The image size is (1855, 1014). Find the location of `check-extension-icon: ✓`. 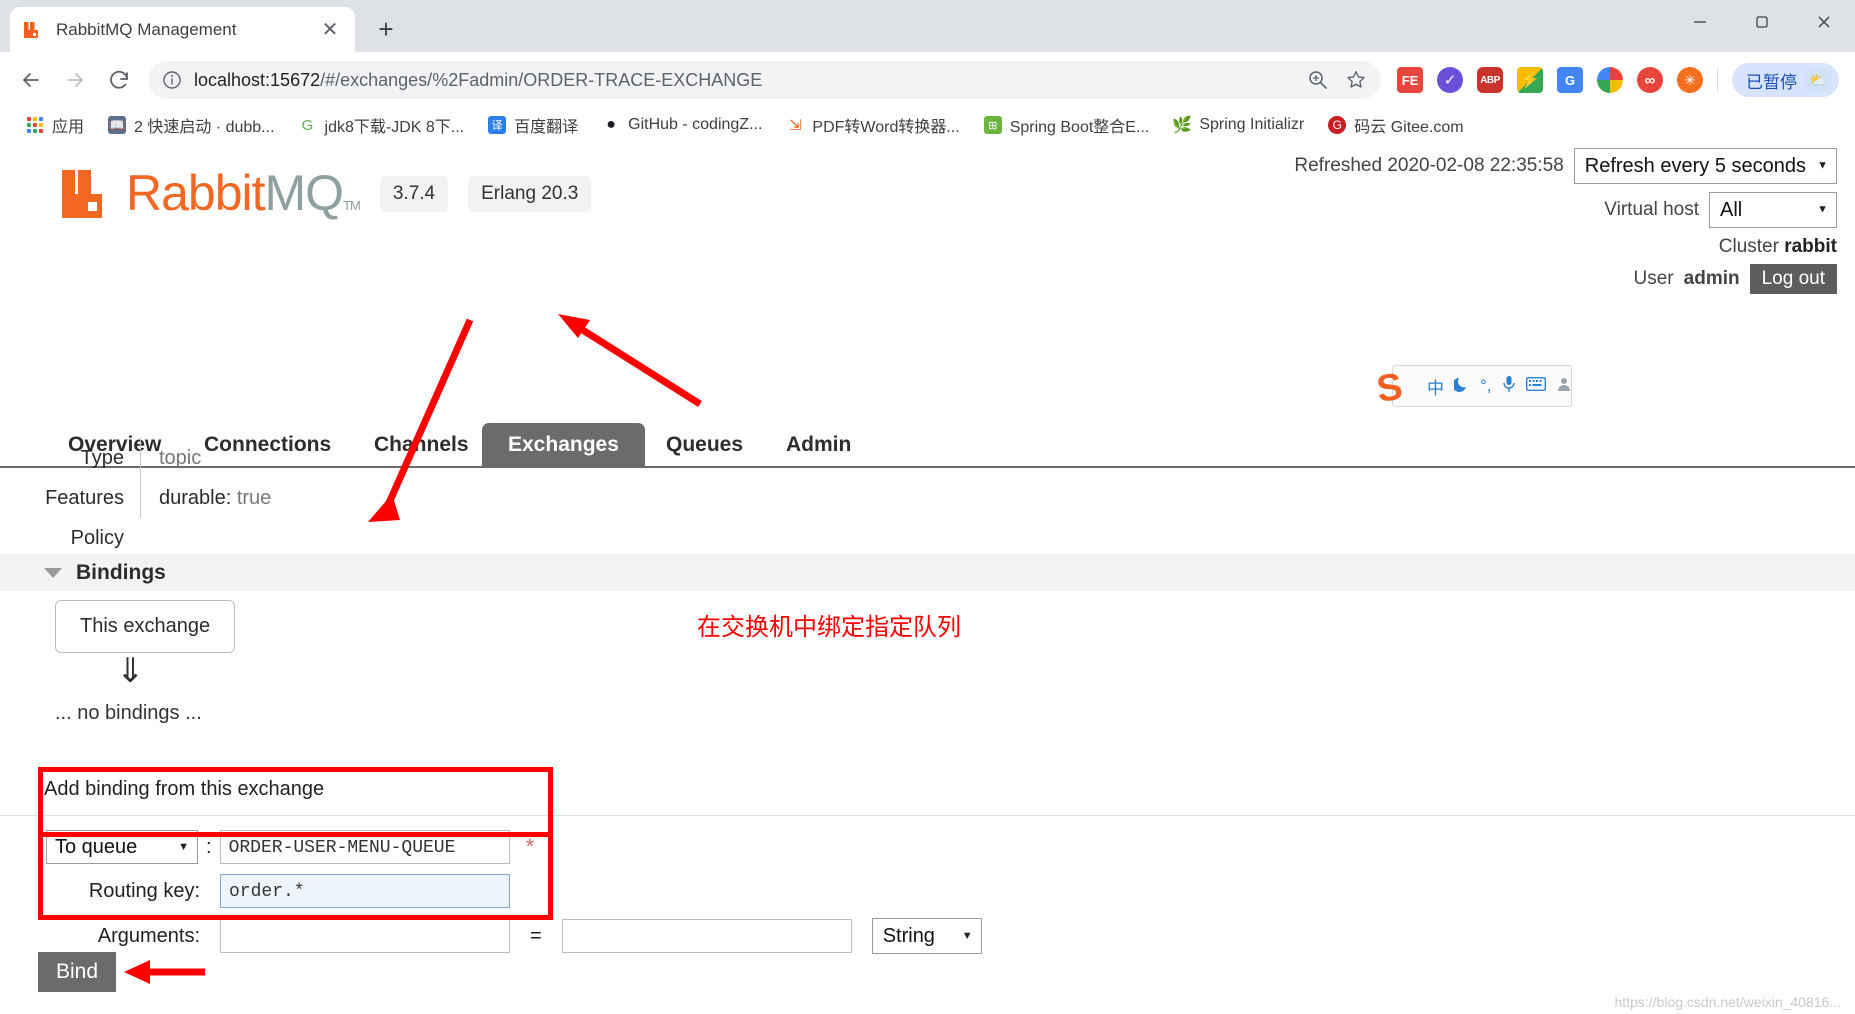

check-extension-icon: ✓ is located at coordinates (1450, 80).